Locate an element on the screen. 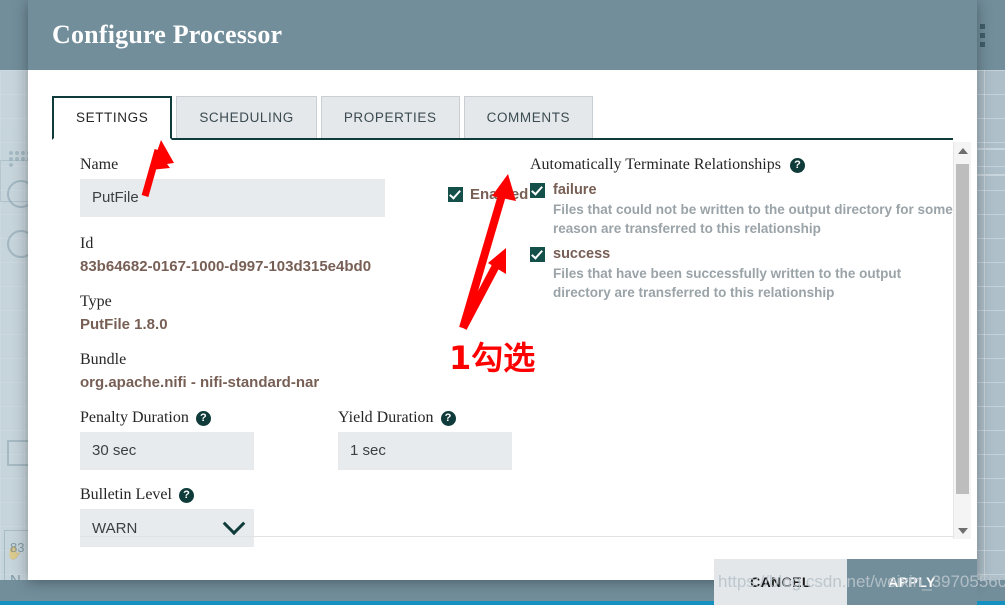 This screenshot has height=605, width=1005. dialog-title: Configure Processor is located at coordinates (167, 34).